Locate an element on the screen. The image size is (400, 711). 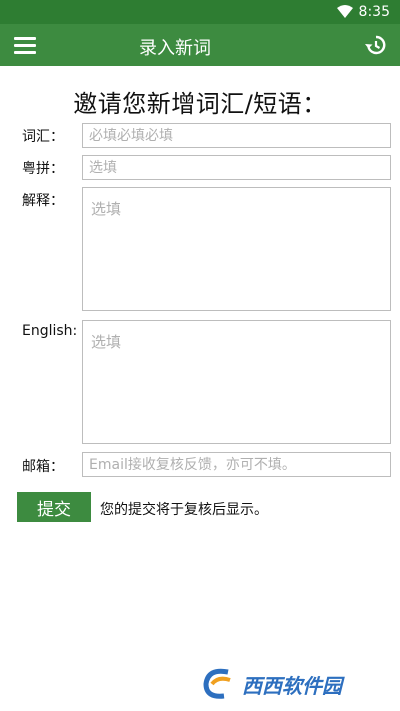
history-button is located at coordinates (375, 45).